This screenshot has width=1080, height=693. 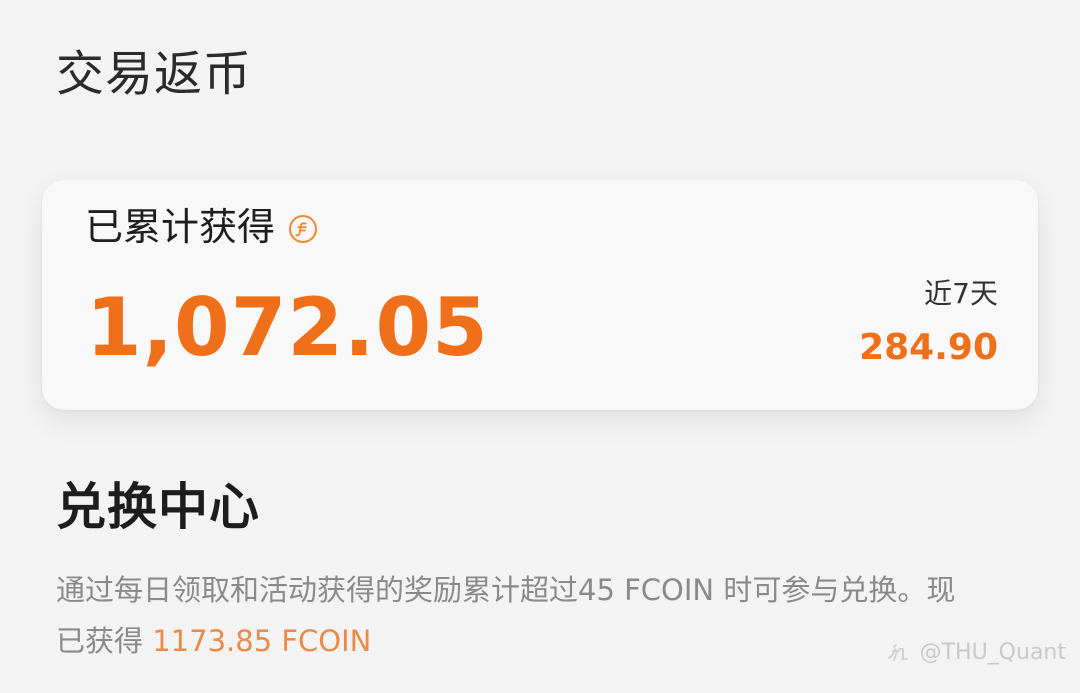 I want to click on watermark: @THU_Quant, so click(x=976, y=652).